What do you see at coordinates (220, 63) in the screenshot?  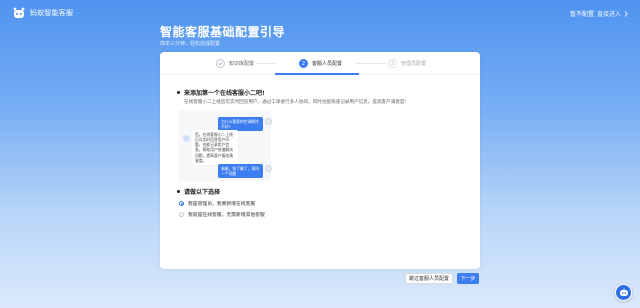 I see `check-icon` at bounding box center [220, 63].